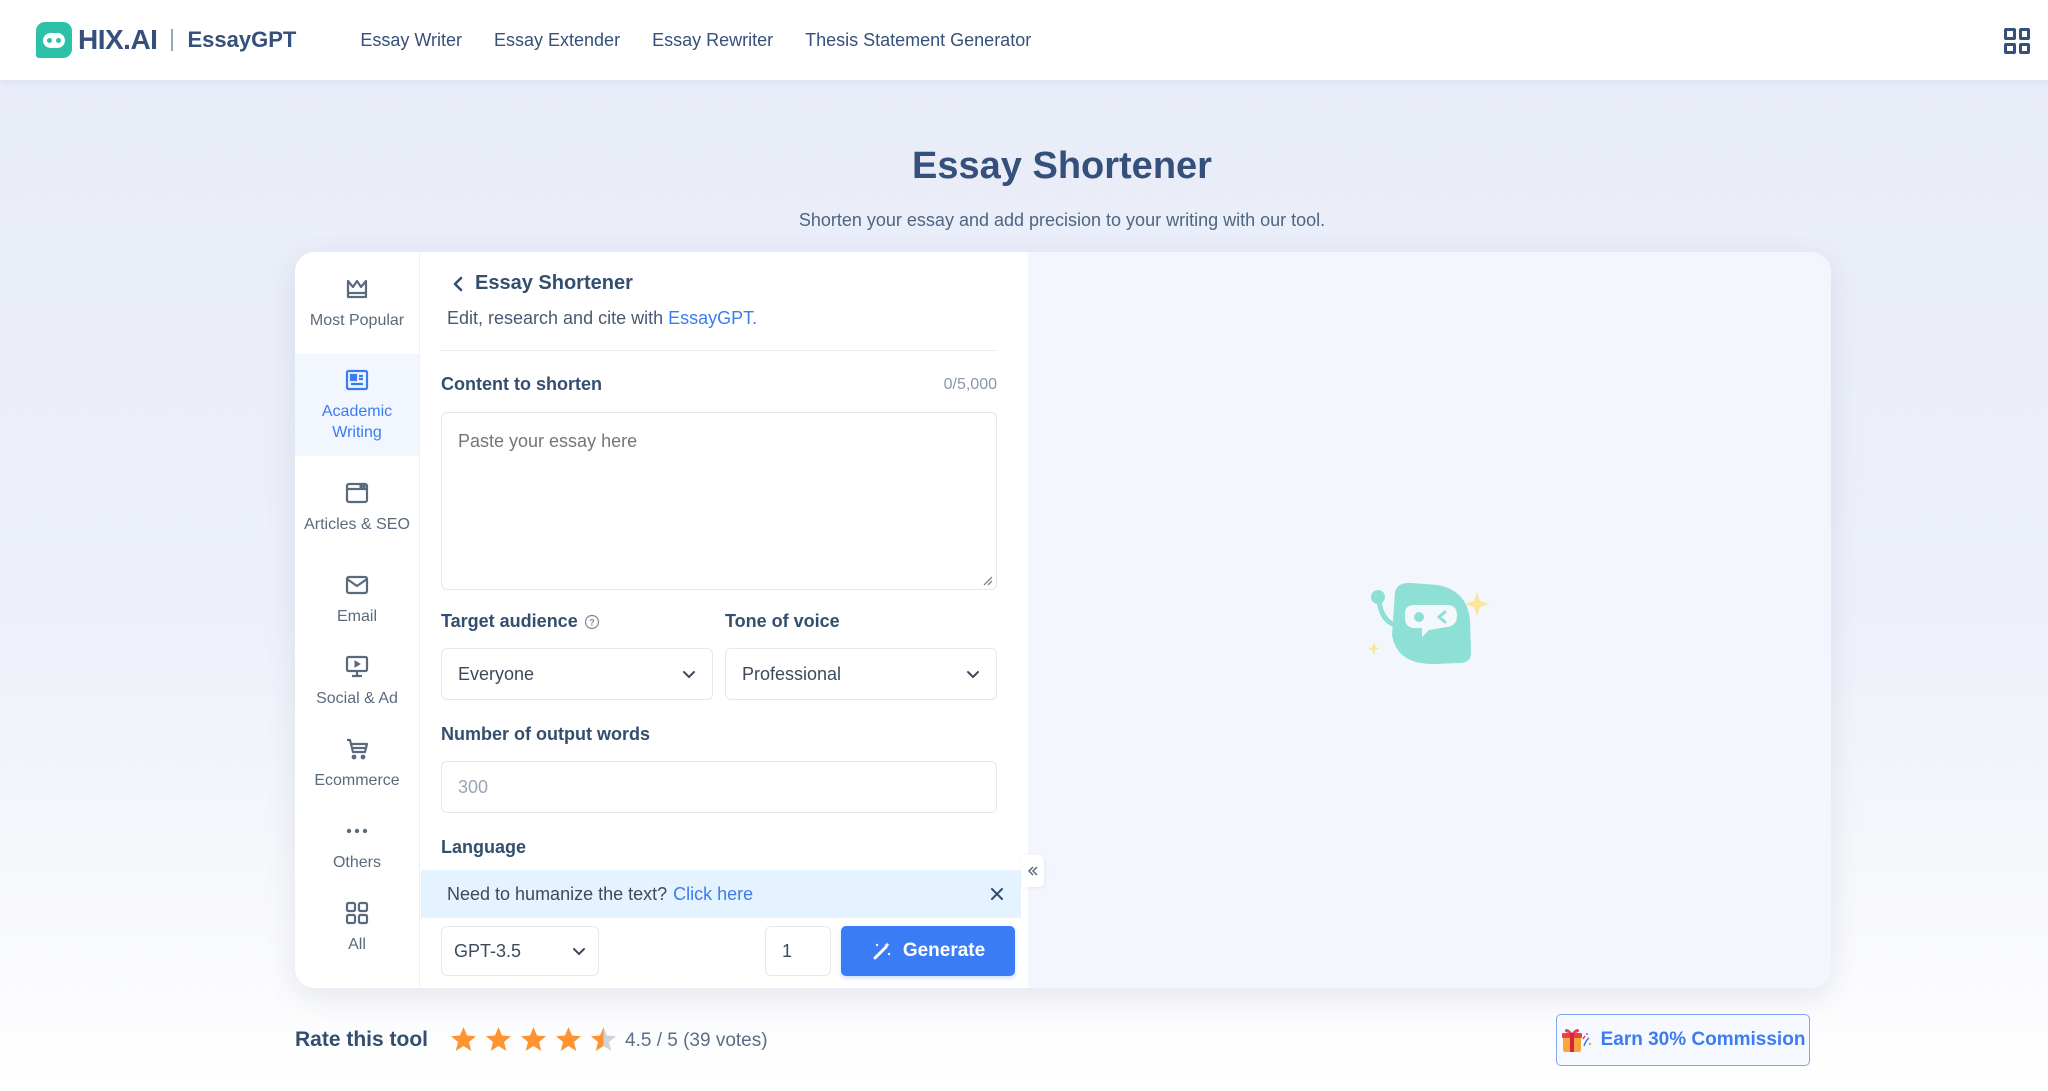 This screenshot has width=2048, height=1091. Describe the element at coordinates (987, 580) in the screenshot. I see `resize-handle-icon` at that location.